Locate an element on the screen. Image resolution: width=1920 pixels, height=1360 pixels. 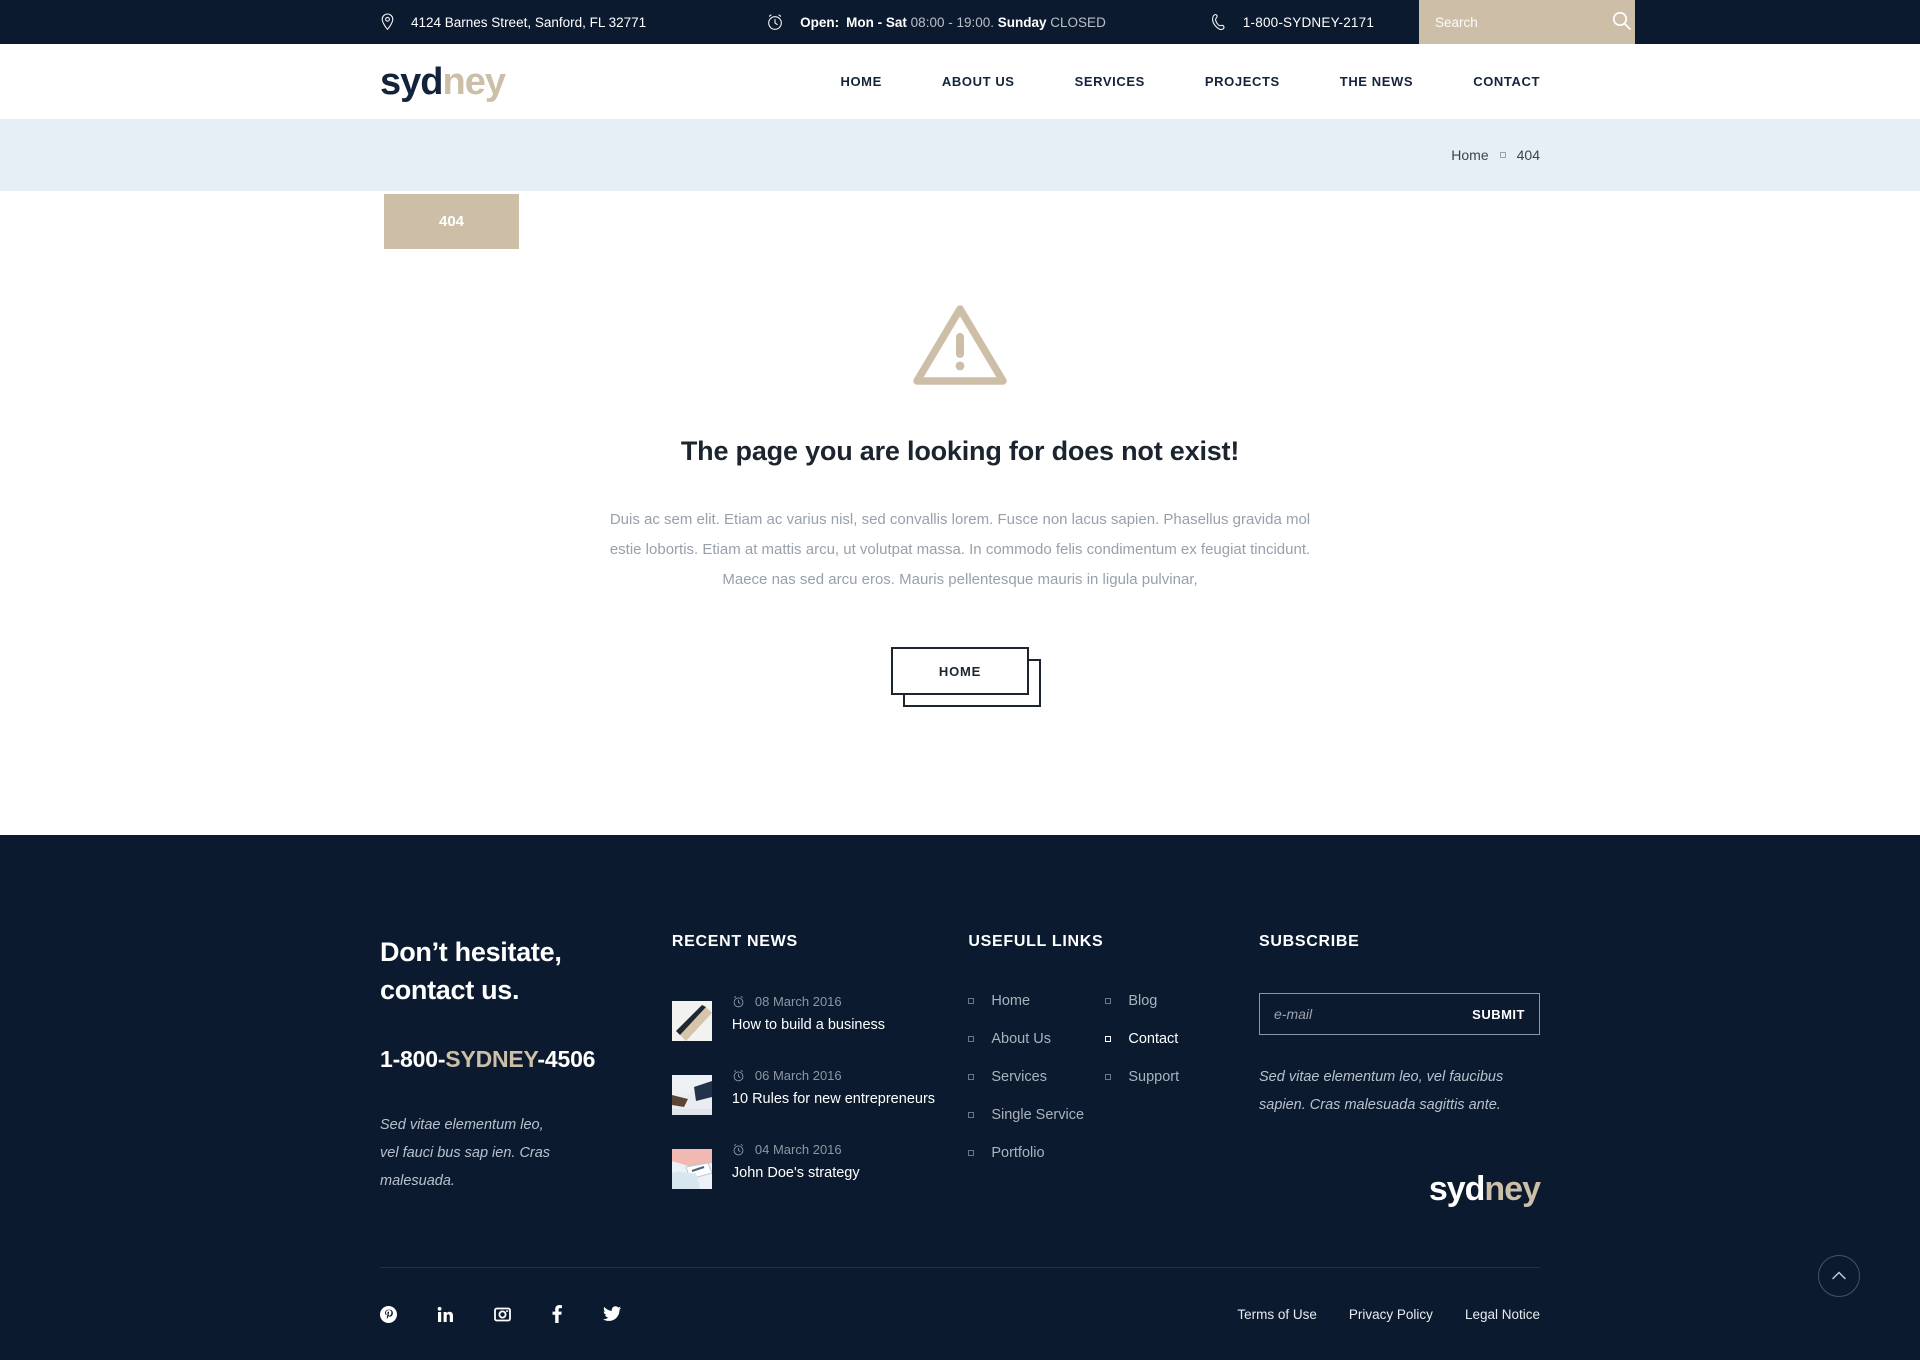
footer-logo: sydney is located at coordinates (1400, 1189).